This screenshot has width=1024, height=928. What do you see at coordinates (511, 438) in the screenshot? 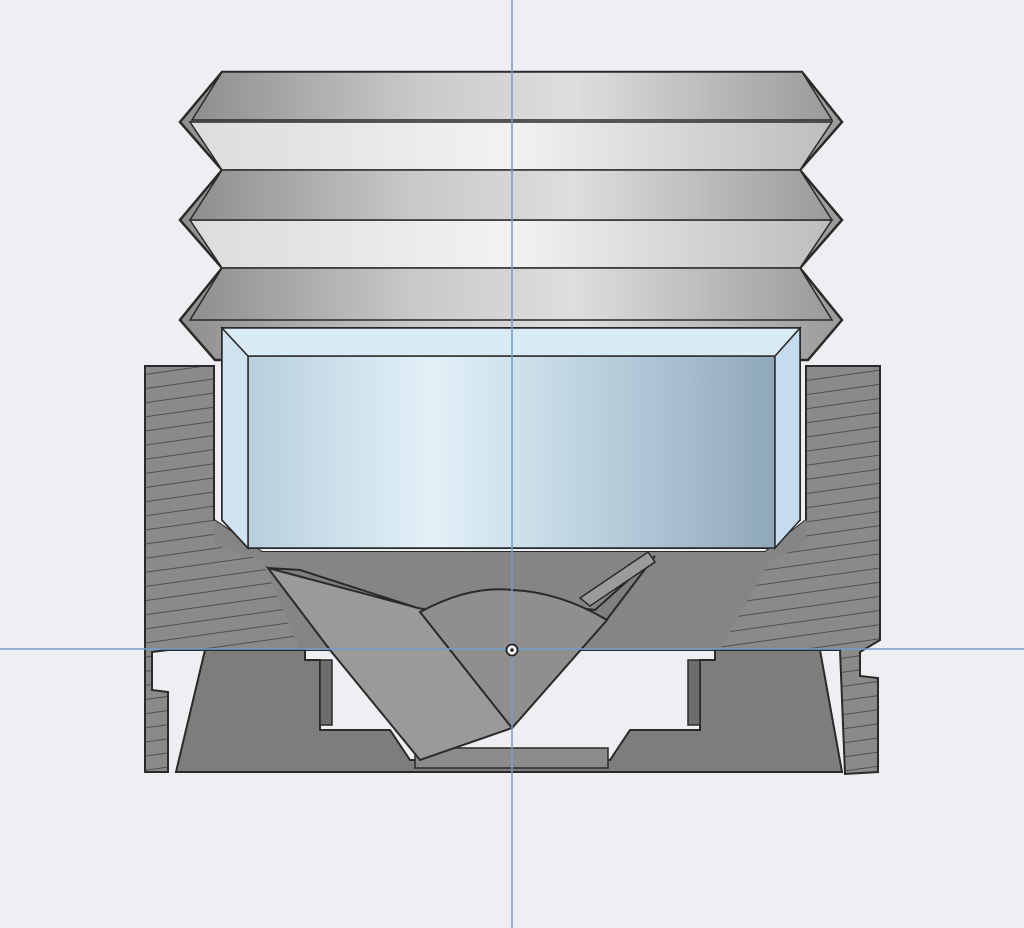
I see `insert-cup` at bounding box center [511, 438].